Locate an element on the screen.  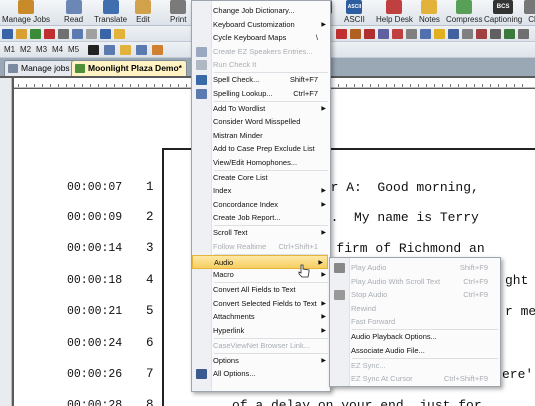
read-button: Read is located at coordinates (73, 13).